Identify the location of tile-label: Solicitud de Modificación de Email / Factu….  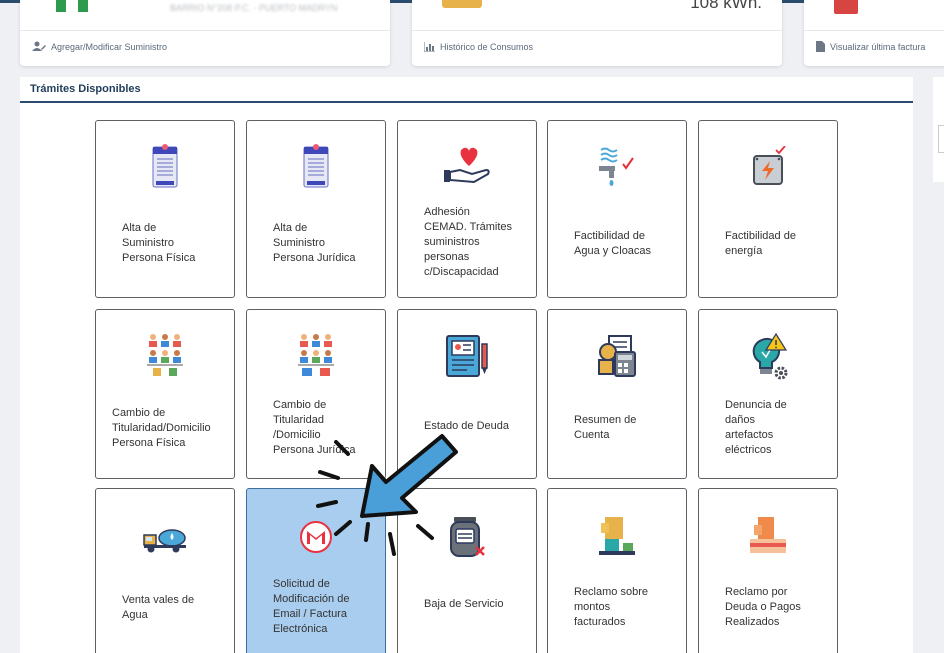
(311, 606).